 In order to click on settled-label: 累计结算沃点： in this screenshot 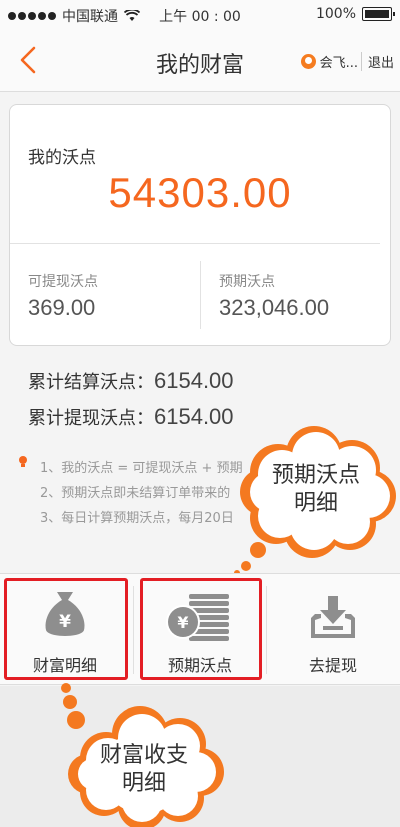, I will do `click(91, 382)`.